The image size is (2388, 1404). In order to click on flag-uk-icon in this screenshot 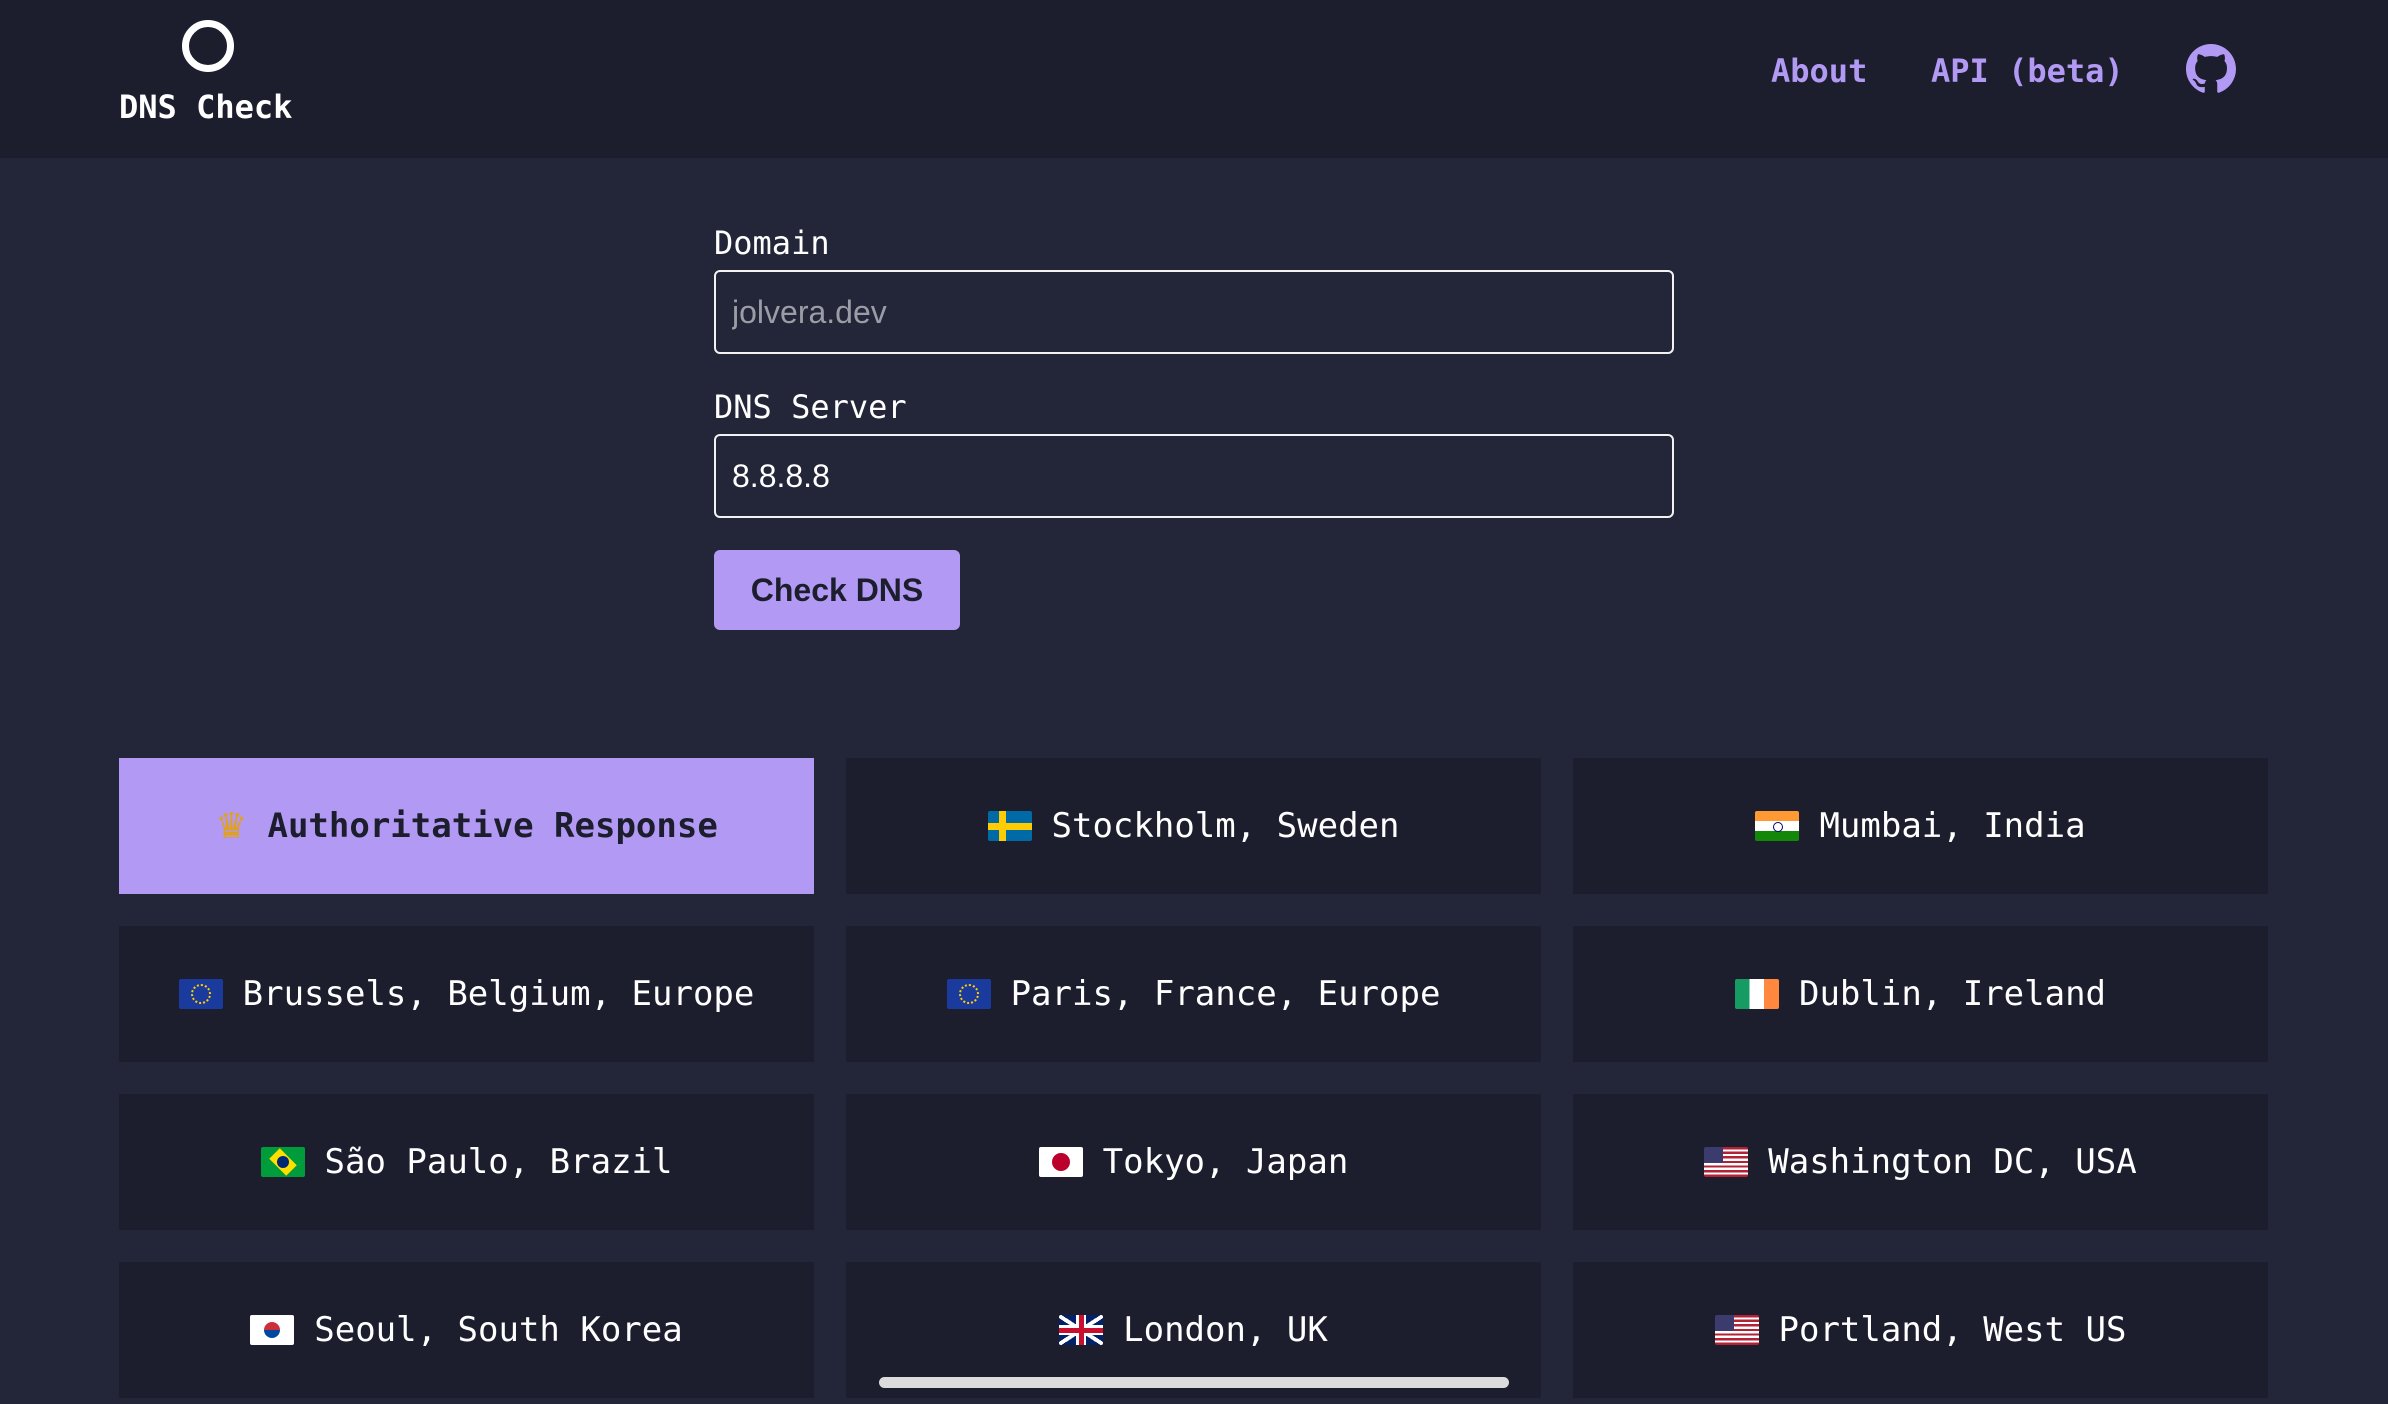, I will do `click(1081, 1330)`.